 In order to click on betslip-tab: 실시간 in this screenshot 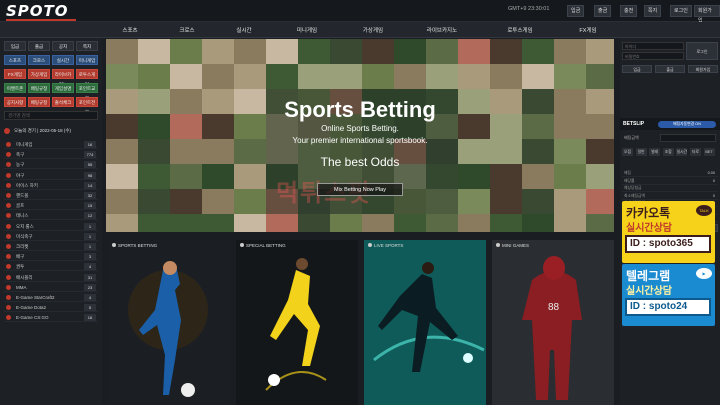, I will do `click(682, 152)`.